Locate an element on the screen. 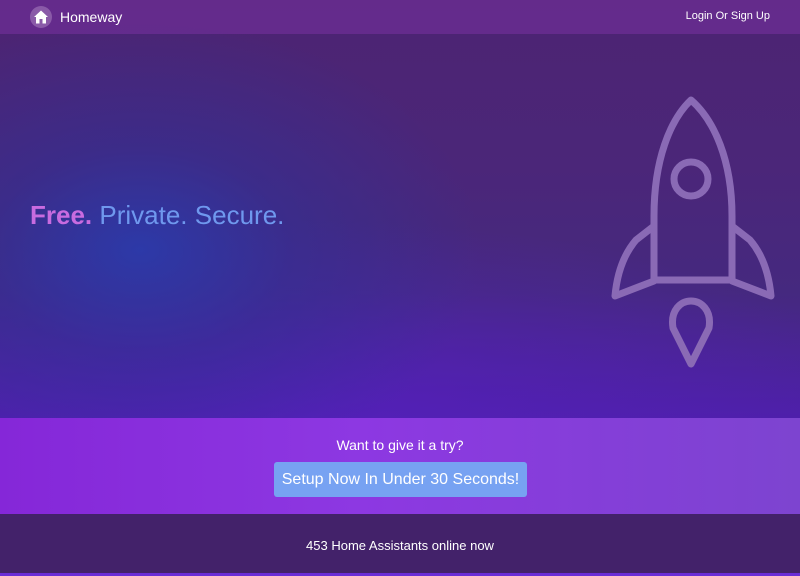 This screenshot has height=576, width=800. login-signup-link: Login Or Sign Up is located at coordinates (728, 16).